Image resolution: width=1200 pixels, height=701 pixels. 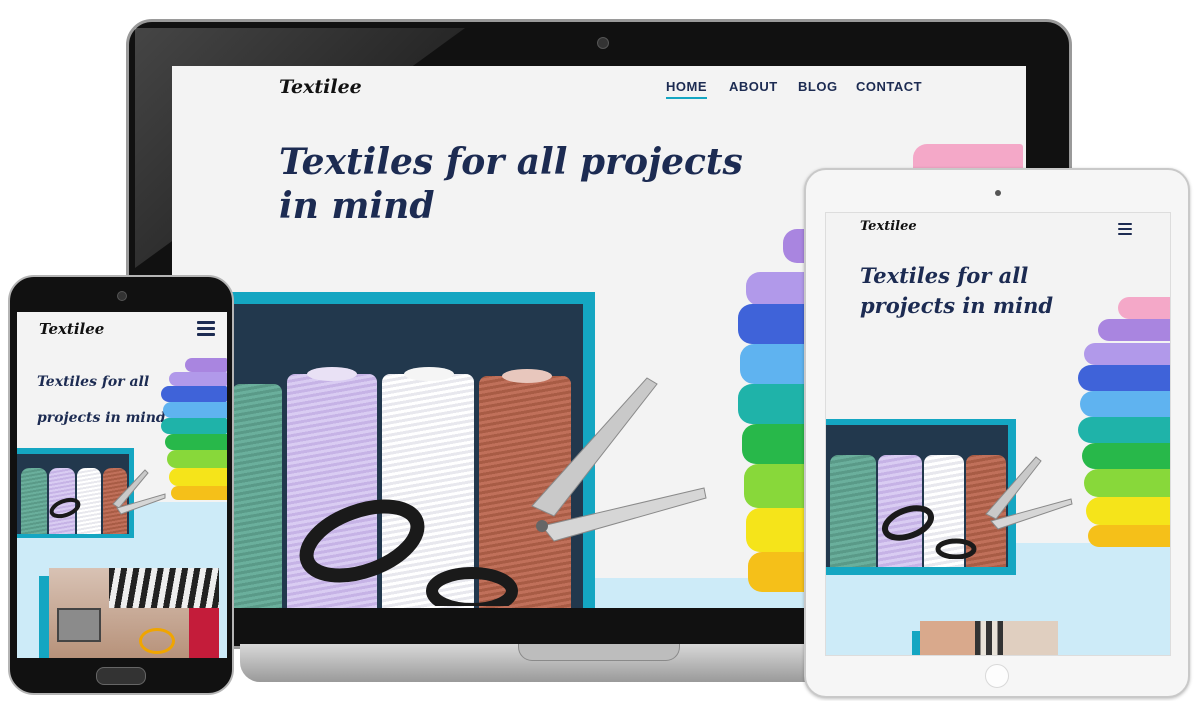 What do you see at coordinates (599, 652) in the screenshot?
I see `laptop-notch` at bounding box center [599, 652].